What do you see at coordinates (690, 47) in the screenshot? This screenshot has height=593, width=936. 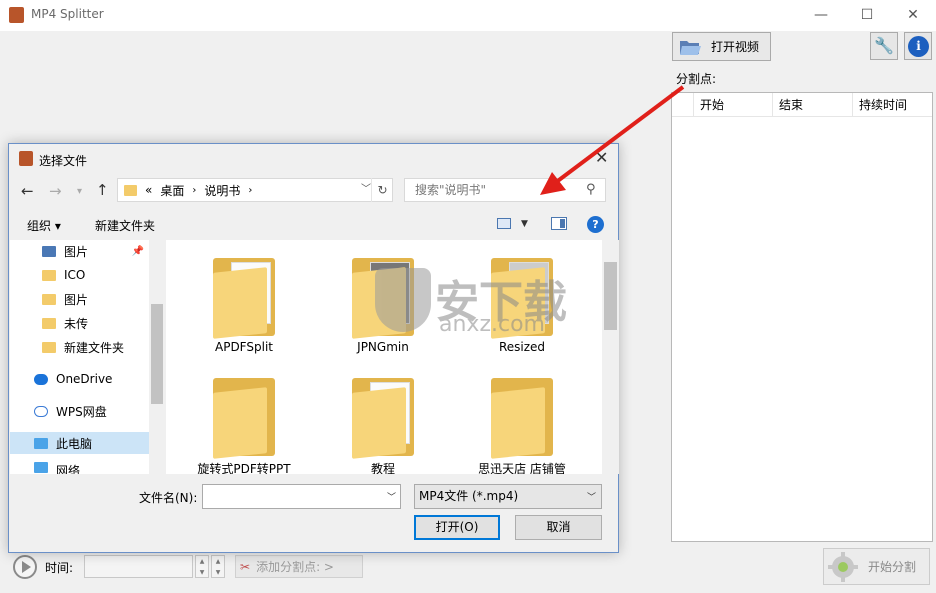 I see `folder-open-icon` at bounding box center [690, 47].